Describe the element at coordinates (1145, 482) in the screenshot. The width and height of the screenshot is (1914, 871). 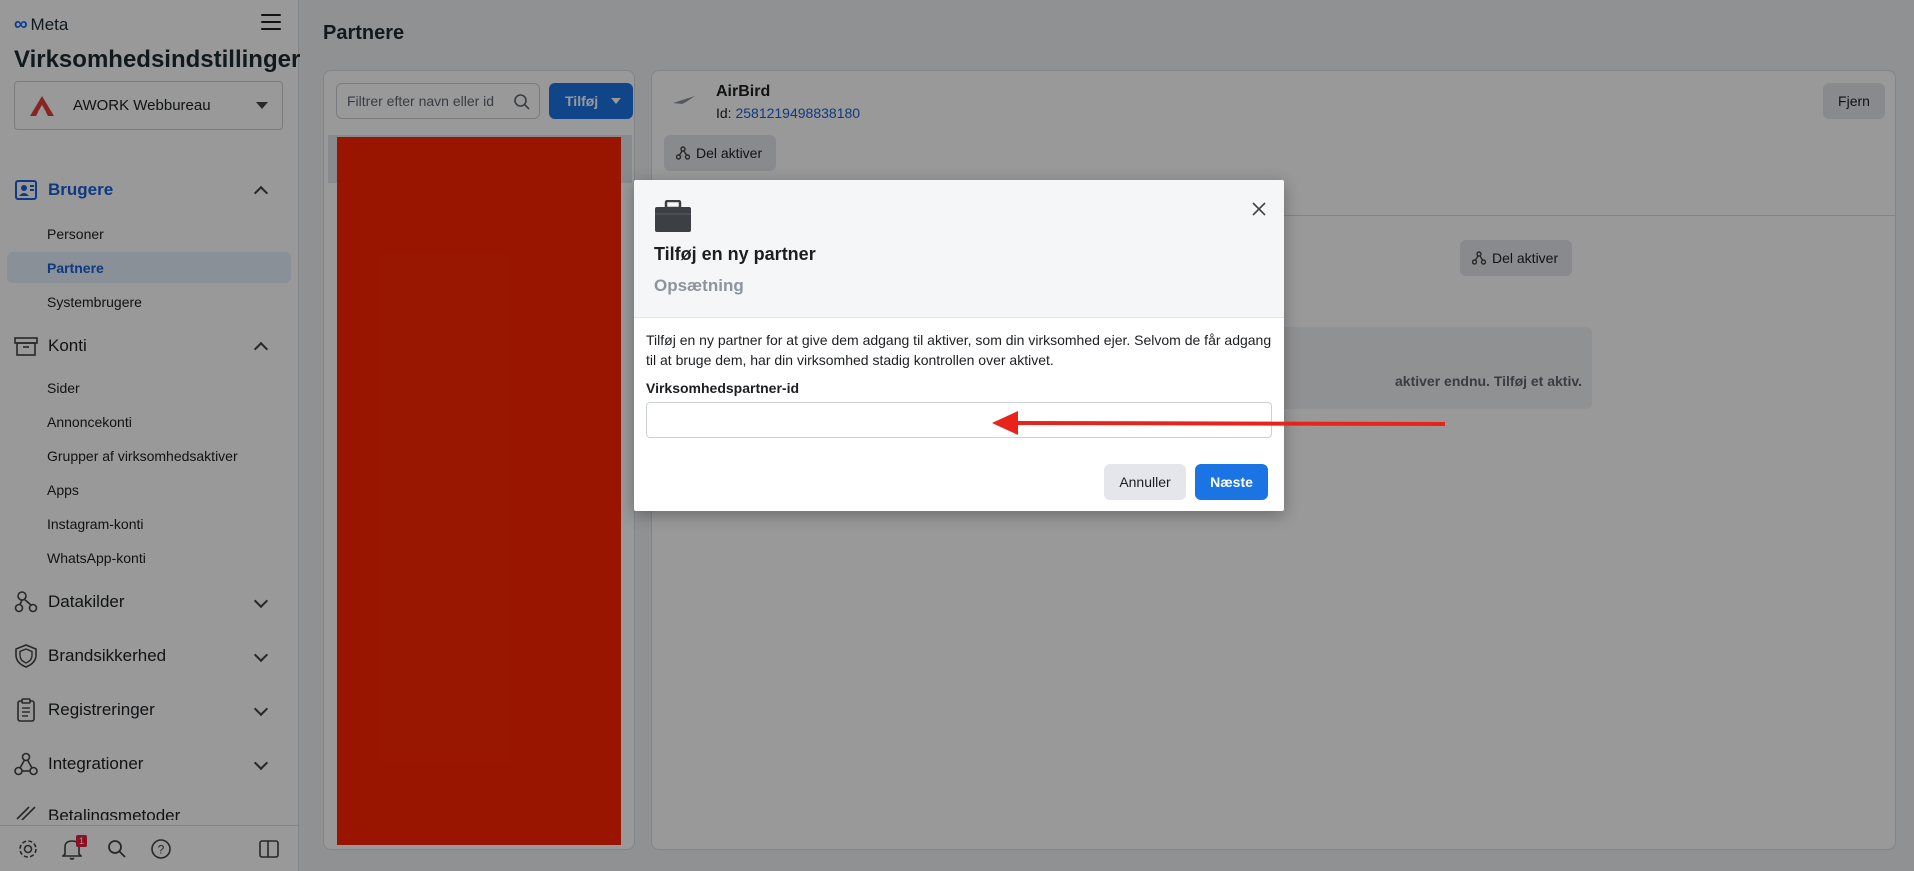
I see `cancel-button: Annuller` at that location.